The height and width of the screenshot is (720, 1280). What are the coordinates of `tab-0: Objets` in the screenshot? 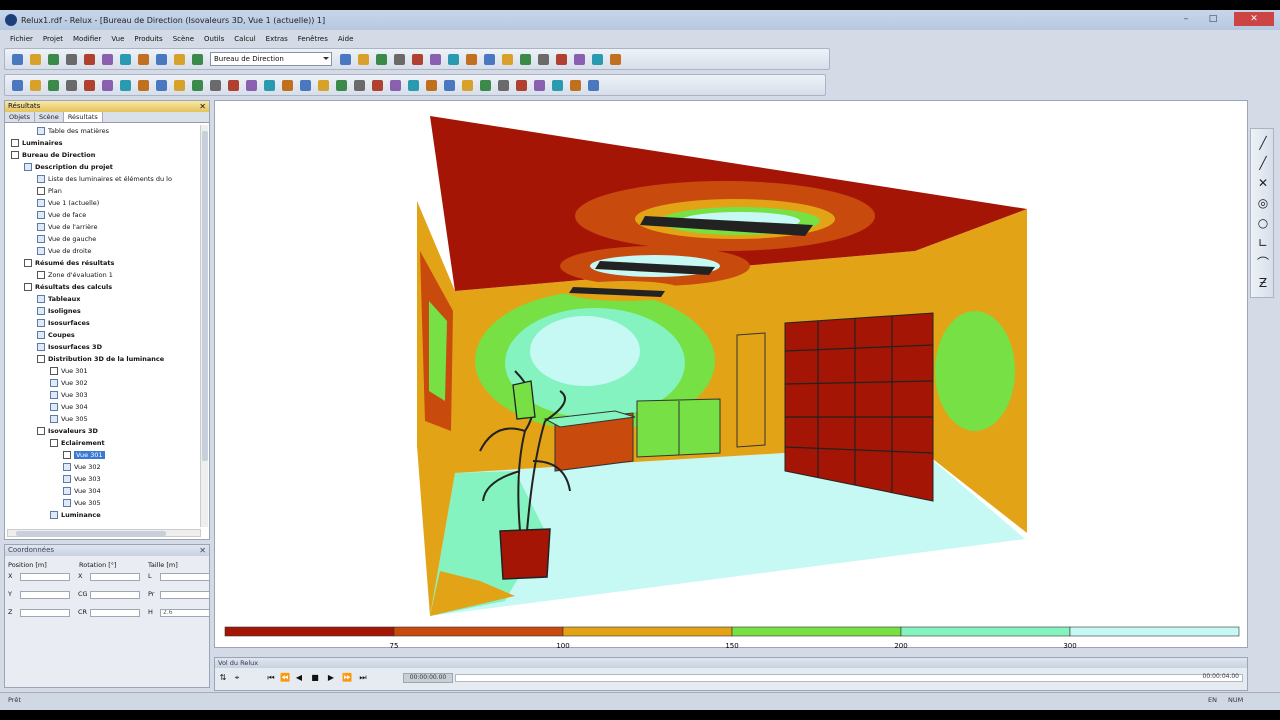 It's located at (20, 117).